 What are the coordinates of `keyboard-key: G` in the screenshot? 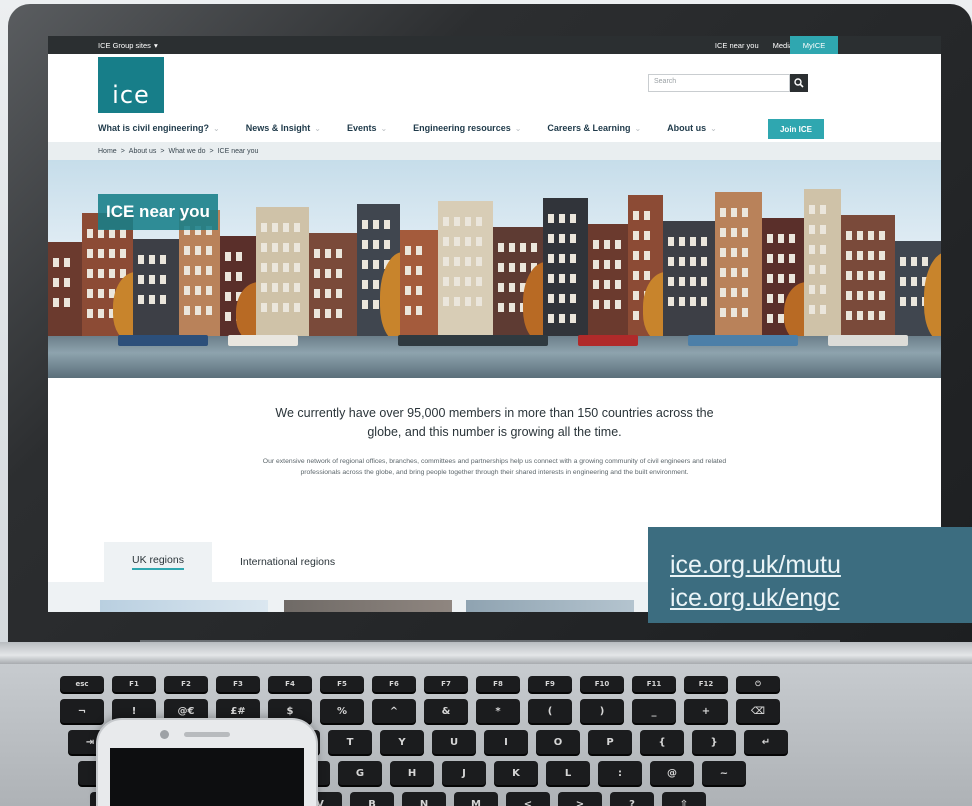 It's located at (360, 773).